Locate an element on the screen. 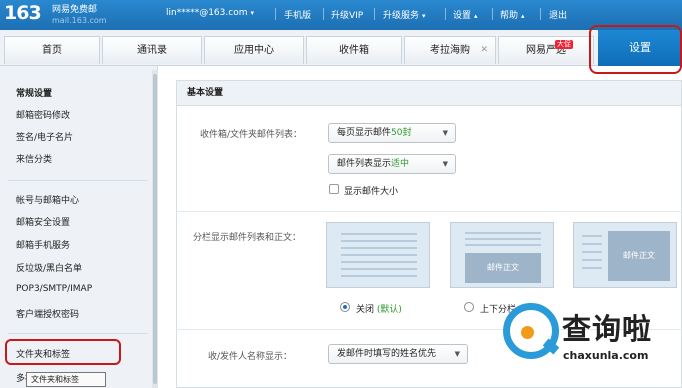 The height and width of the screenshot is (388, 682). tab-app-center: 应用中心 is located at coordinates (254, 50).